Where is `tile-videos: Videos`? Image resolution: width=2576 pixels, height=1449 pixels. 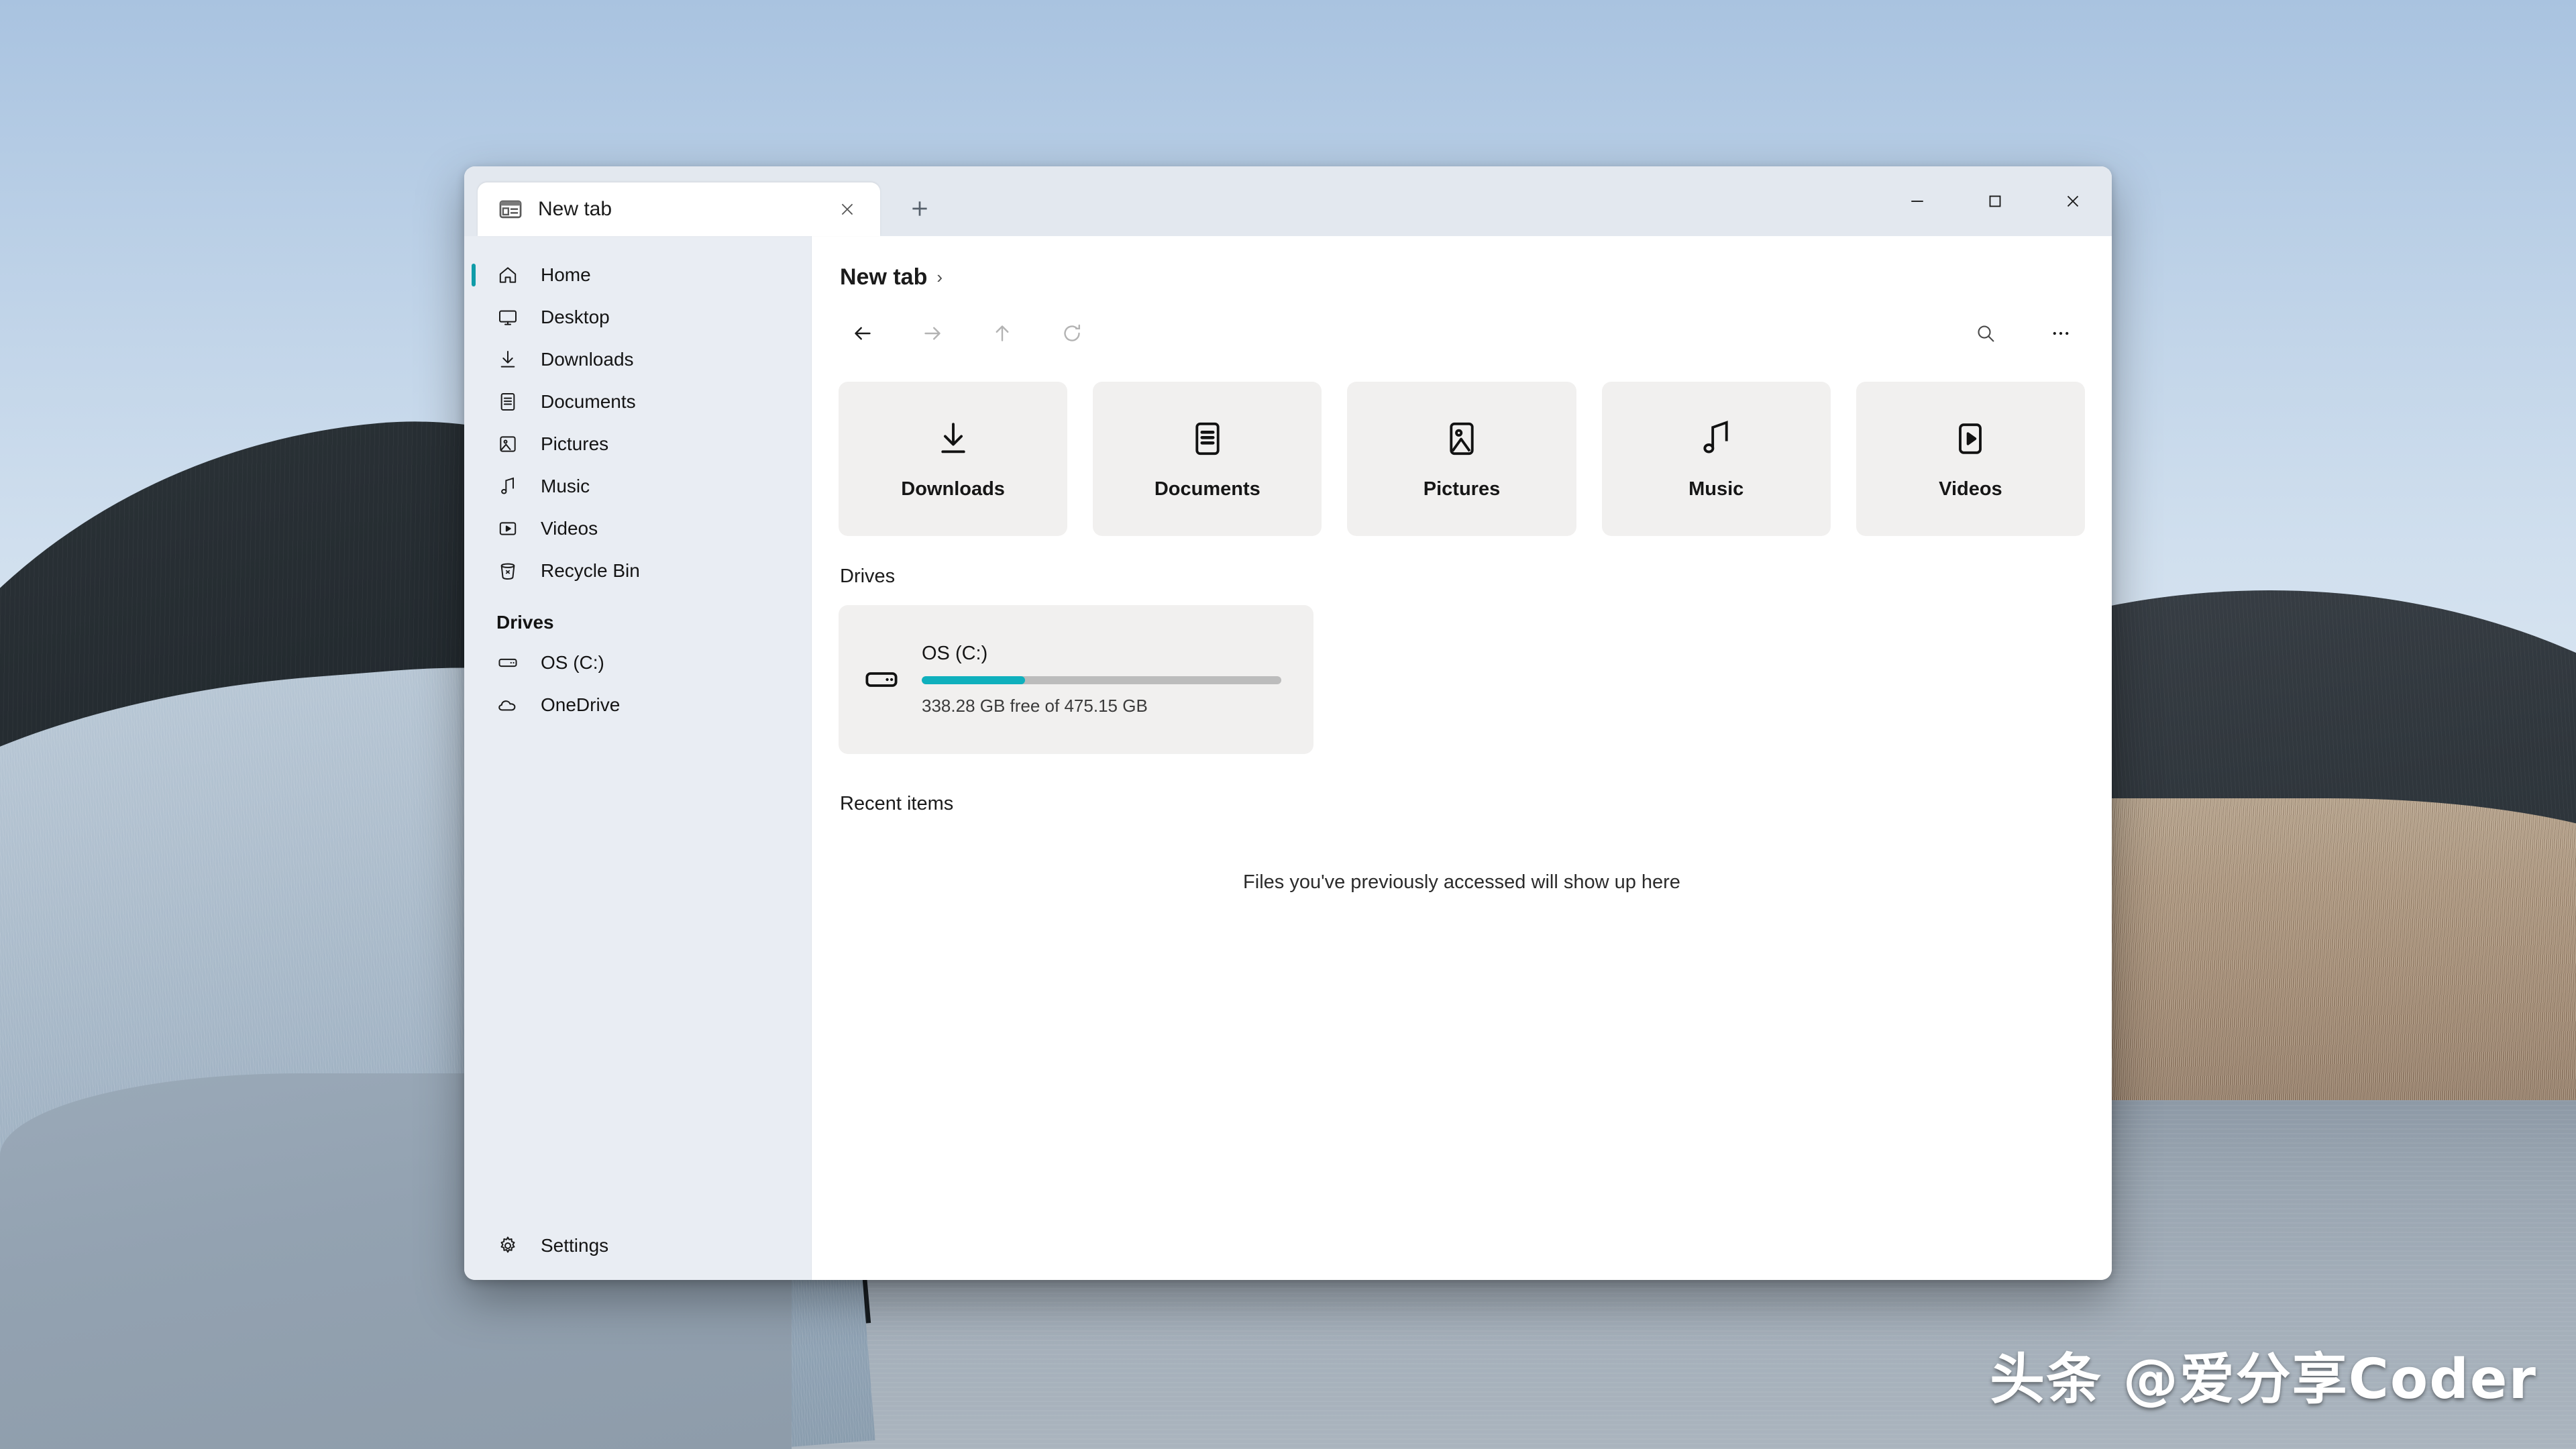 tile-videos: Videos is located at coordinates (1971, 459).